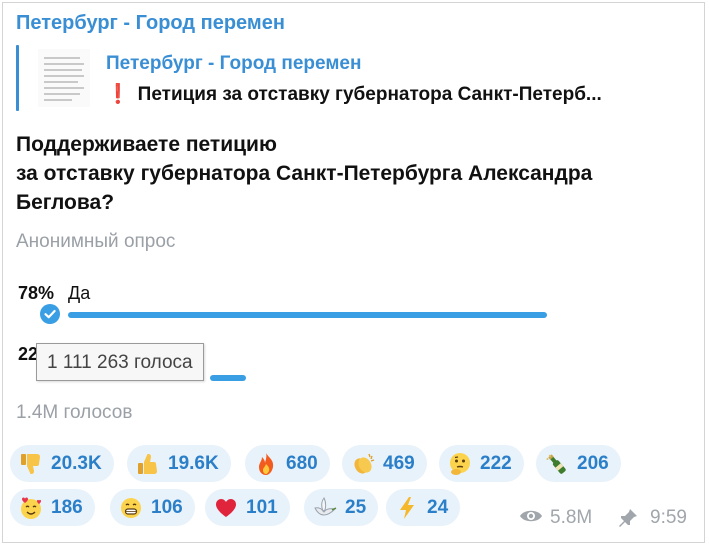 This screenshot has width=709, height=547. Describe the element at coordinates (628, 519) in the screenshot. I see `pin-icon` at that location.